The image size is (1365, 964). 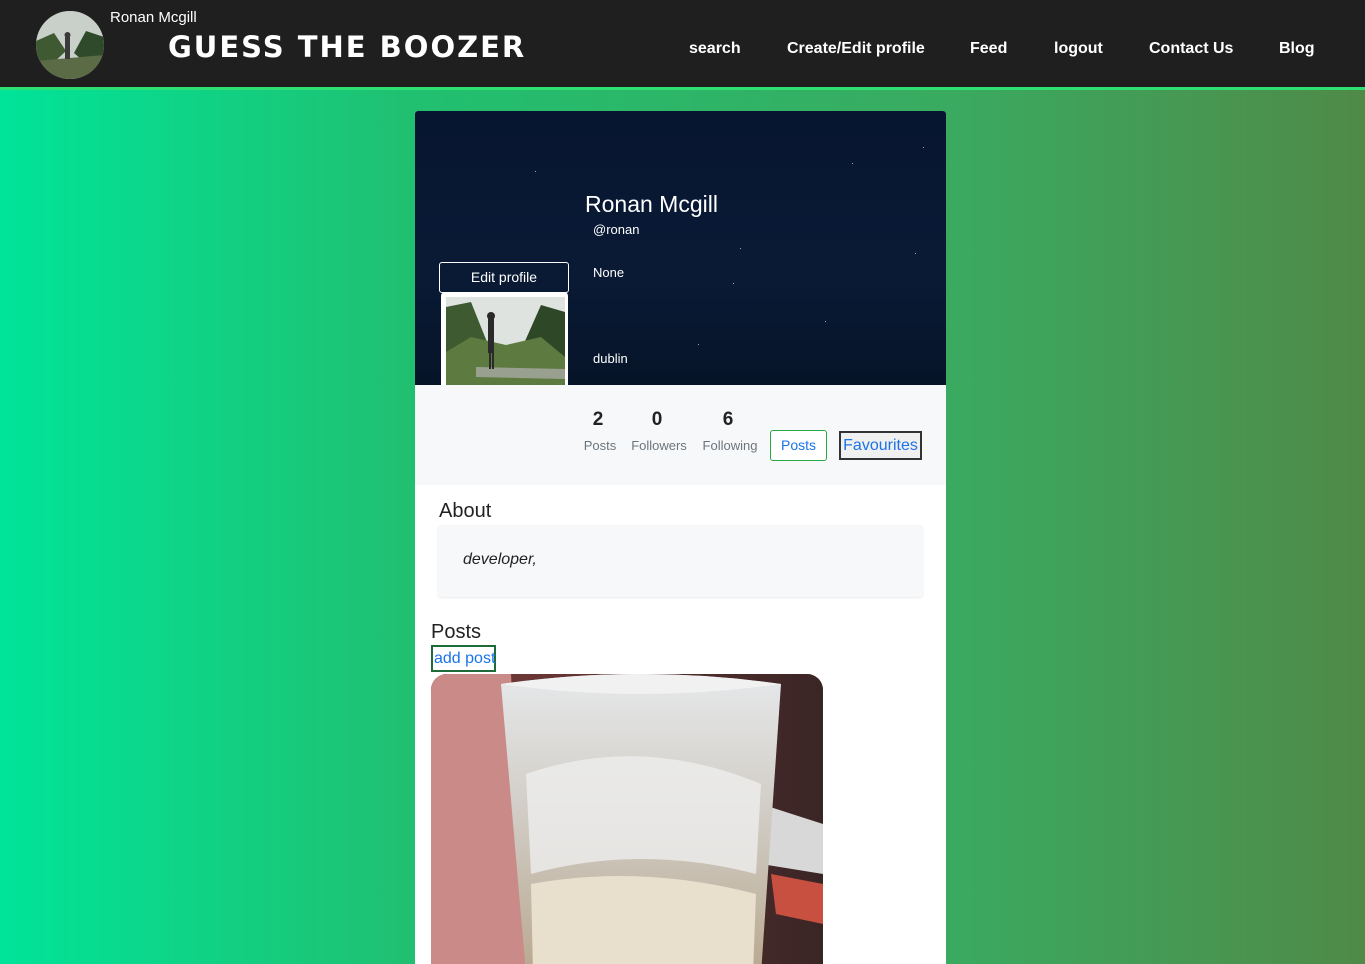 I want to click on about-heading: About, so click(x=465, y=511).